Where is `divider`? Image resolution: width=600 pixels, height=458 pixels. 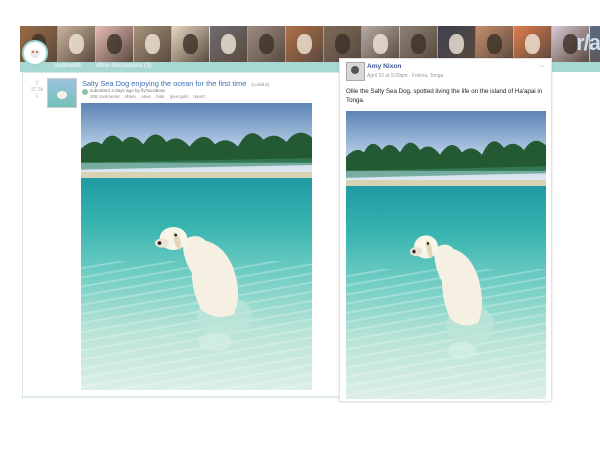
divider is located at coordinates (181, 396).